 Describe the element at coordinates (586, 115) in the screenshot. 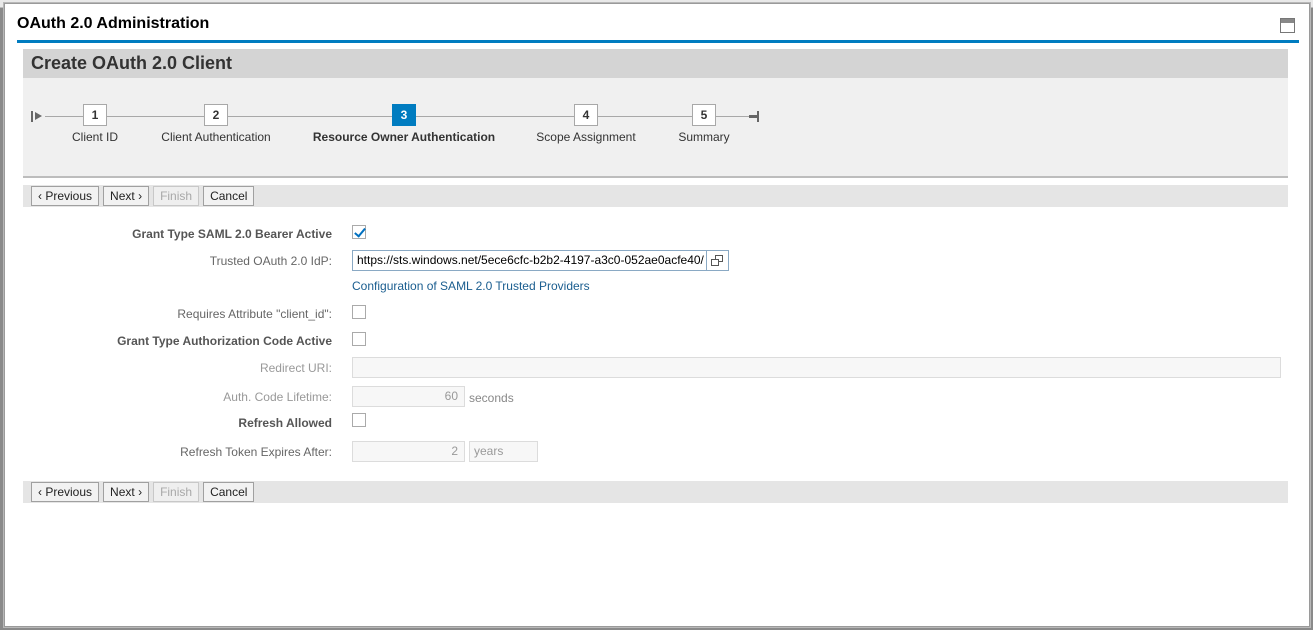

I see `step-number: 4` at that location.